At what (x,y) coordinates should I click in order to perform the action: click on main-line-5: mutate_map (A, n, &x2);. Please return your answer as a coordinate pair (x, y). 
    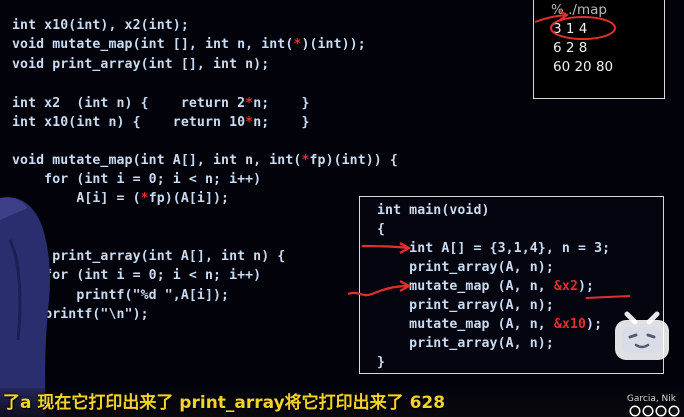
    Looking at the image, I should click on (486, 286).